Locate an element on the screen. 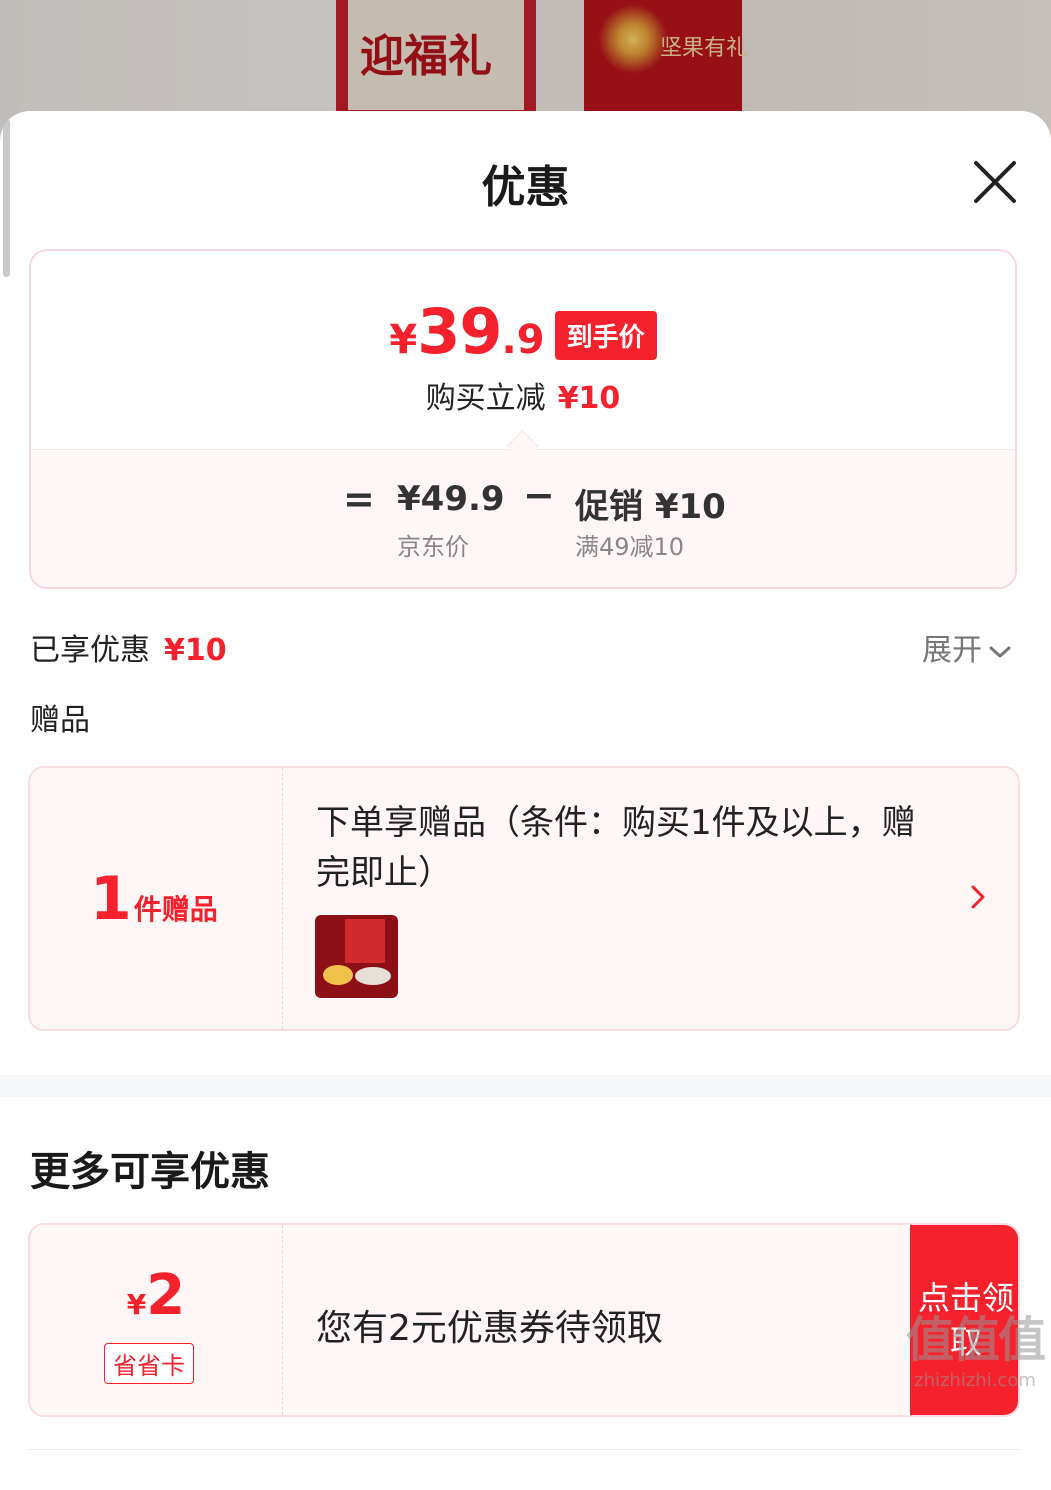 This screenshot has height=1490, width=1051. site-watermark: 值值值 zhizhizhi.com is located at coordinates (975, 1345).